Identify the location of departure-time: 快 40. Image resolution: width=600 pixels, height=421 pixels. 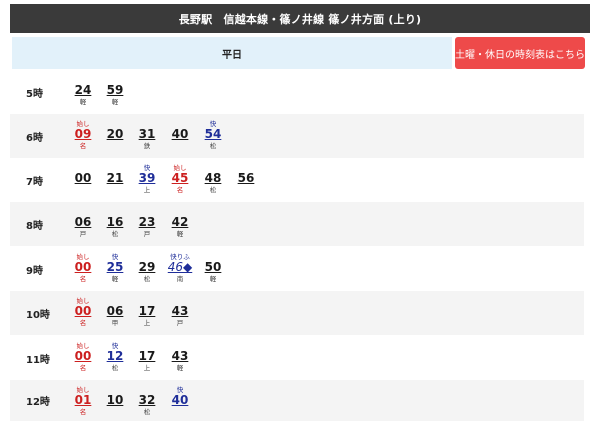
(180, 400).